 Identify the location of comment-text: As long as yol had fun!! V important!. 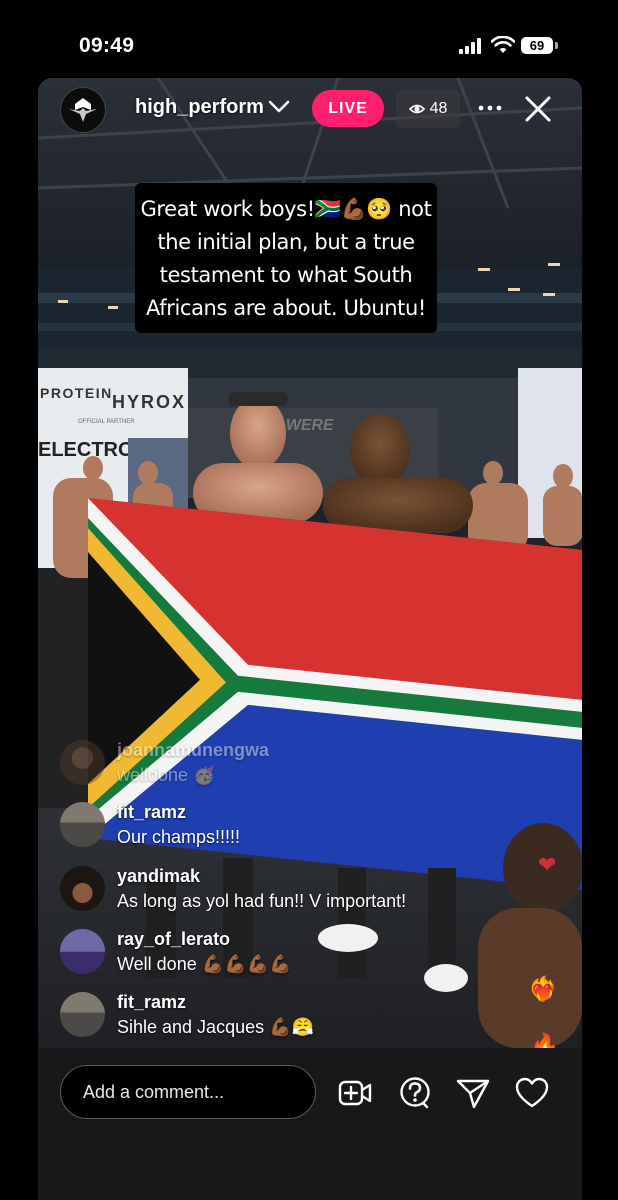
(262, 901).